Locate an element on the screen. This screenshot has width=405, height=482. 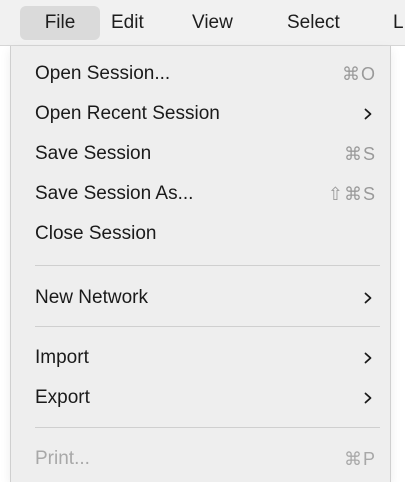
menu-item-label: Import is located at coordinates (62, 357).